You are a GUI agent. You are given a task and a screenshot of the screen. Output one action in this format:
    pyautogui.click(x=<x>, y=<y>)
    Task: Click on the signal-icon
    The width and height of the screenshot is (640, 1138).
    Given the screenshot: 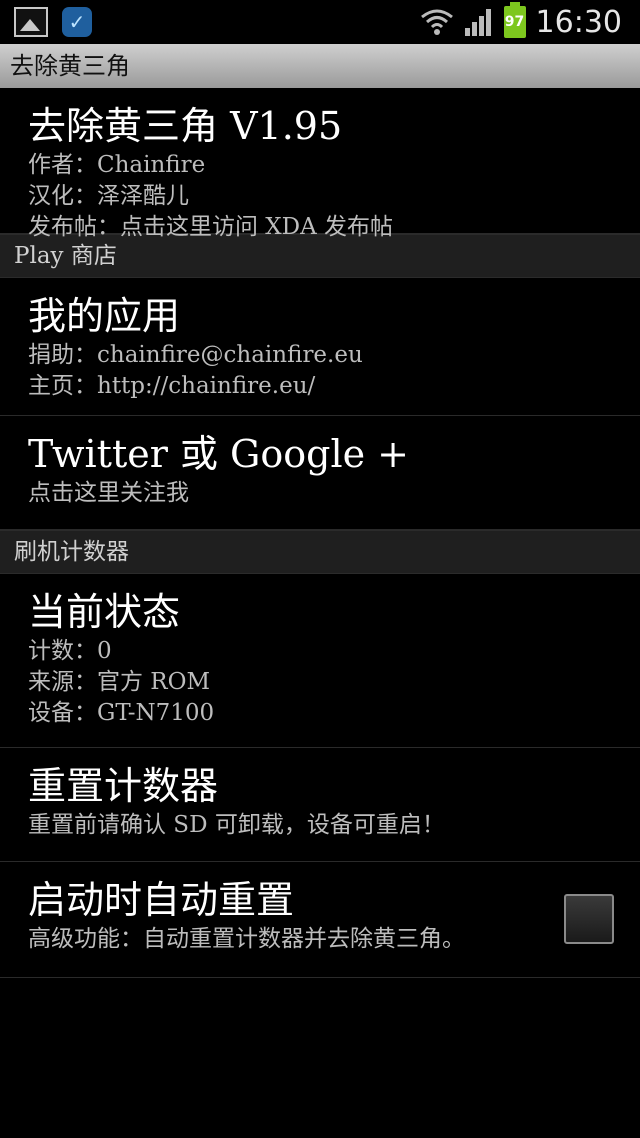 What is the action you would take?
    pyautogui.click(x=477, y=22)
    